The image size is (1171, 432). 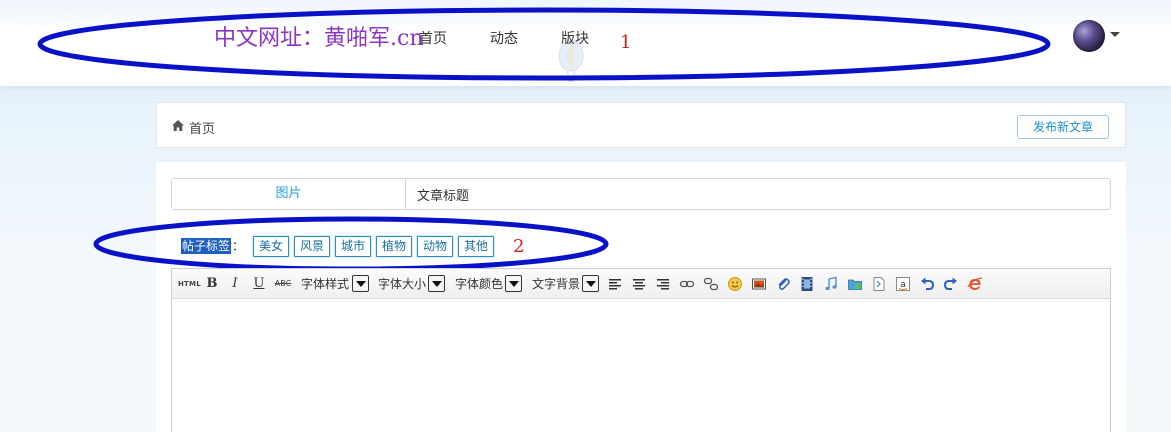 What do you see at coordinates (711, 284) in the screenshot?
I see `unlink-icon` at bounding box center [711, 284].